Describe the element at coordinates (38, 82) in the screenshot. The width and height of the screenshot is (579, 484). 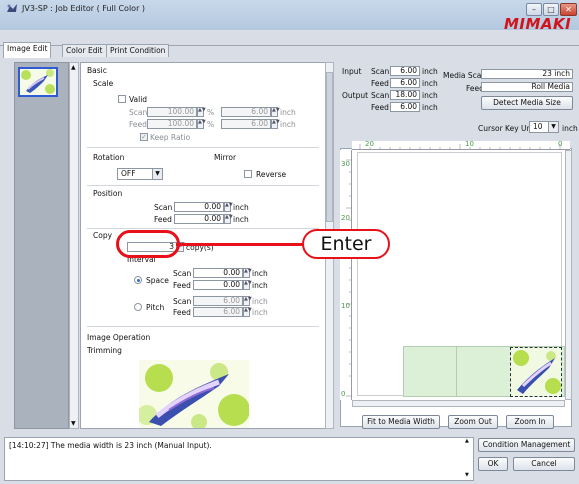
I see `image-thumbnail` at that location.